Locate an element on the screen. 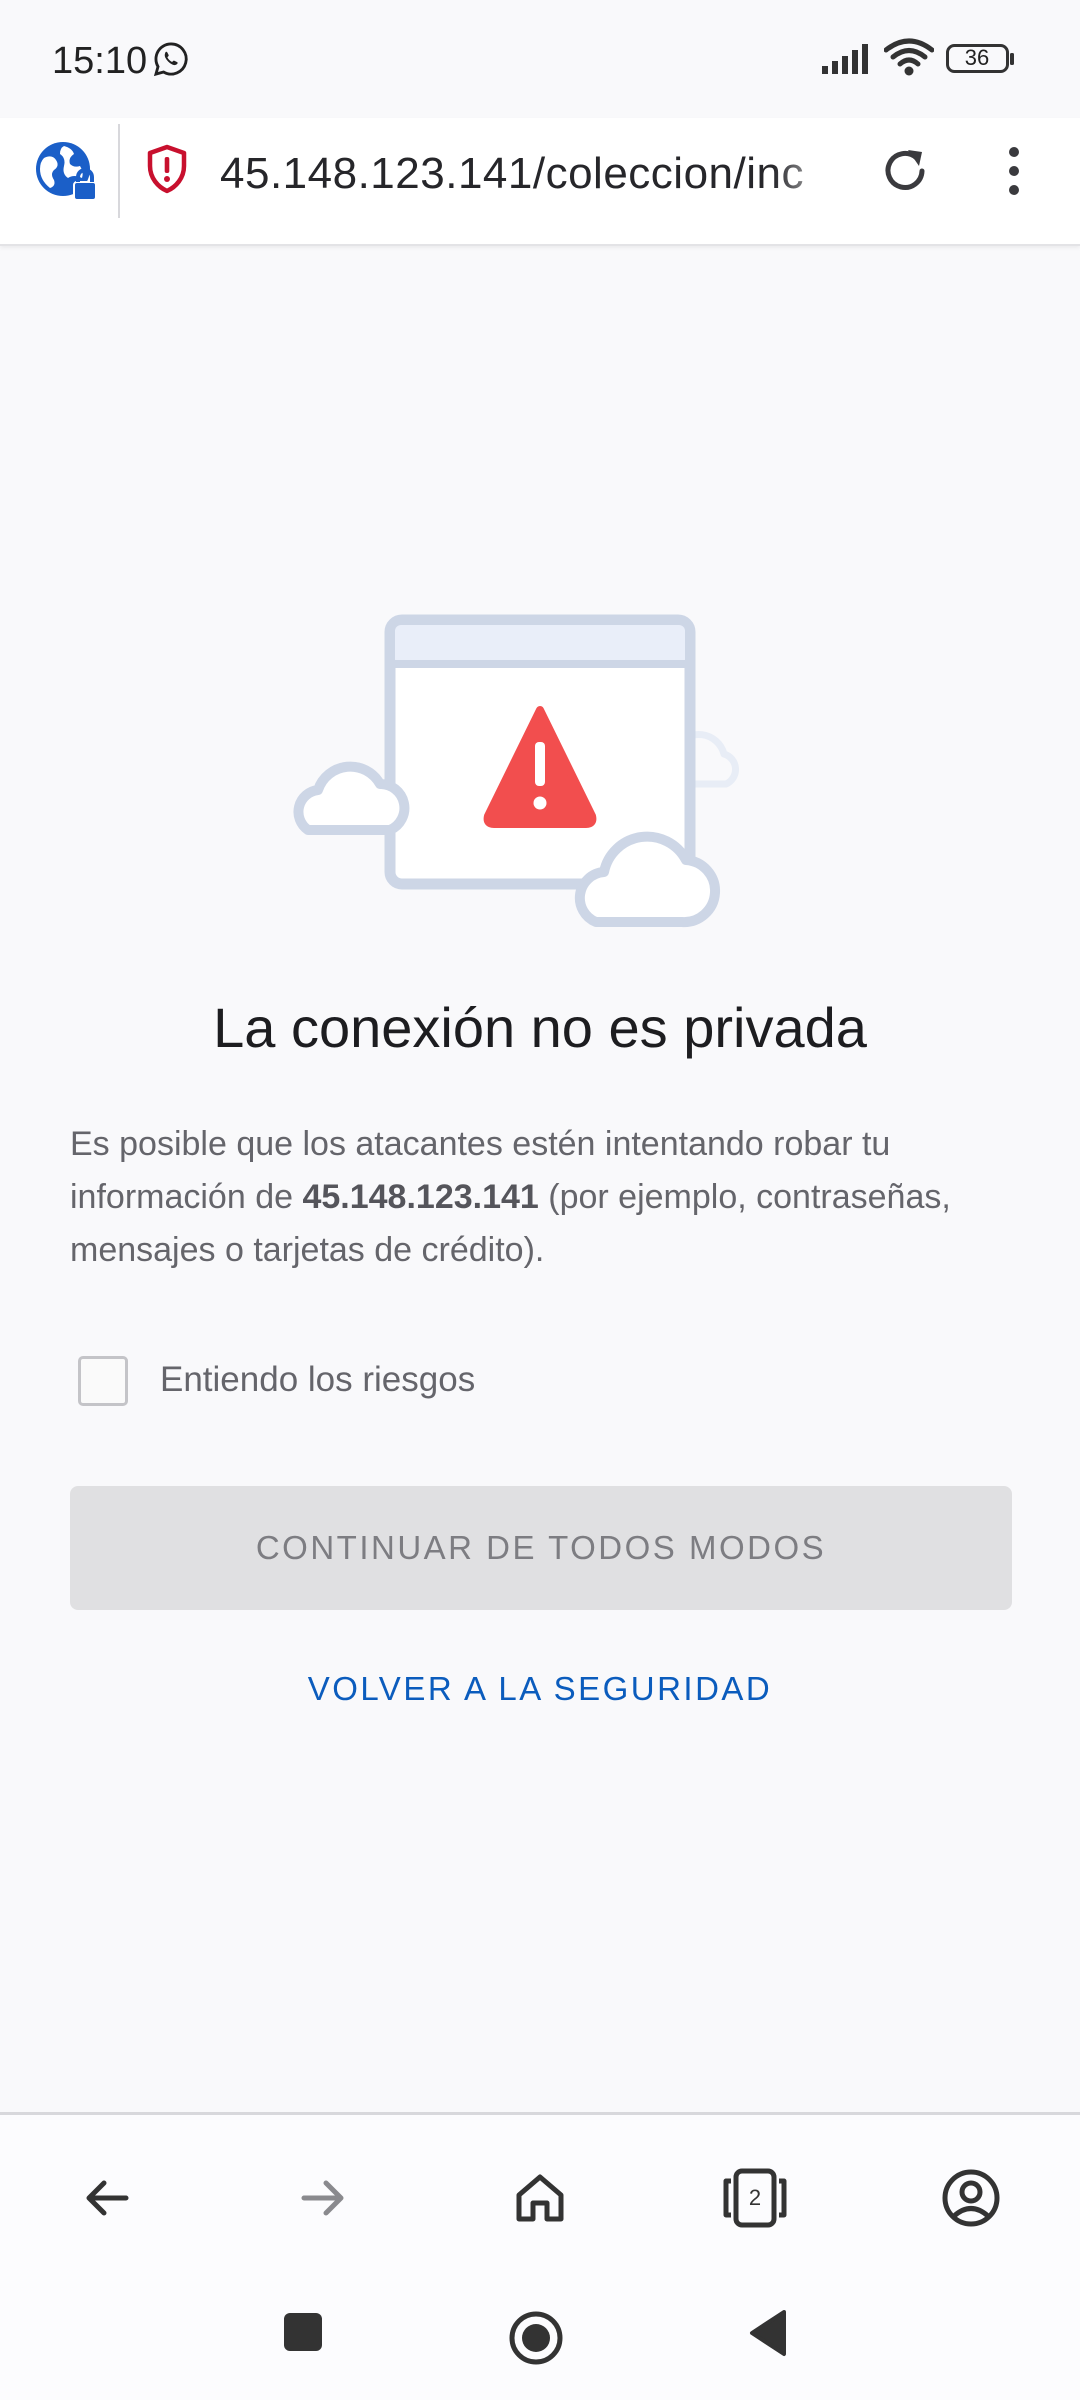 The height and width of the screenshot is (2400, 1080). tabs-icon: 2 is located at coordinates (755, 2198).